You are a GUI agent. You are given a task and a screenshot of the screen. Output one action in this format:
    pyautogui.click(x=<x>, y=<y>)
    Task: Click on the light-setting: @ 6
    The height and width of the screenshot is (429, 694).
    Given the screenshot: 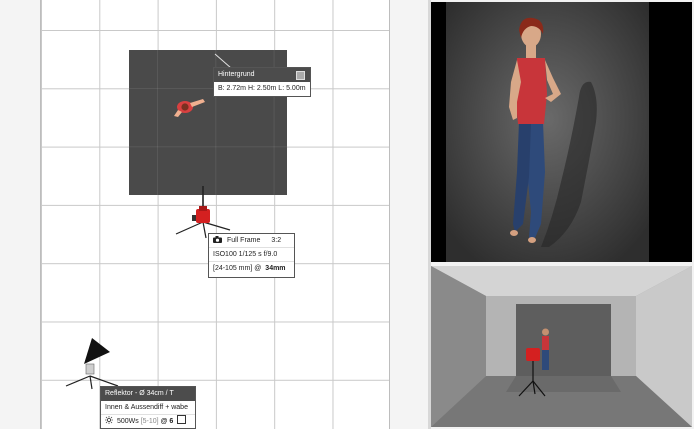 What is the action you would take?
    pyautogui.click(x=167, y=421)
    